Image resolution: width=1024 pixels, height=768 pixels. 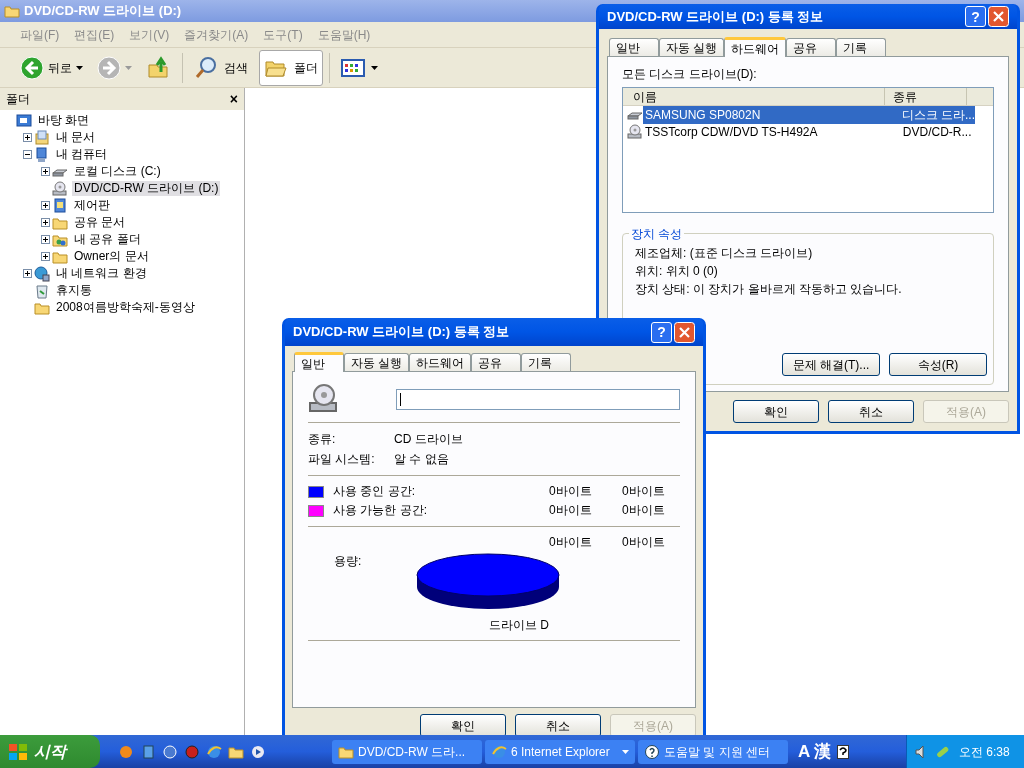 I want to click on dialog-button: 속성(R), so click(x=938, y=364).